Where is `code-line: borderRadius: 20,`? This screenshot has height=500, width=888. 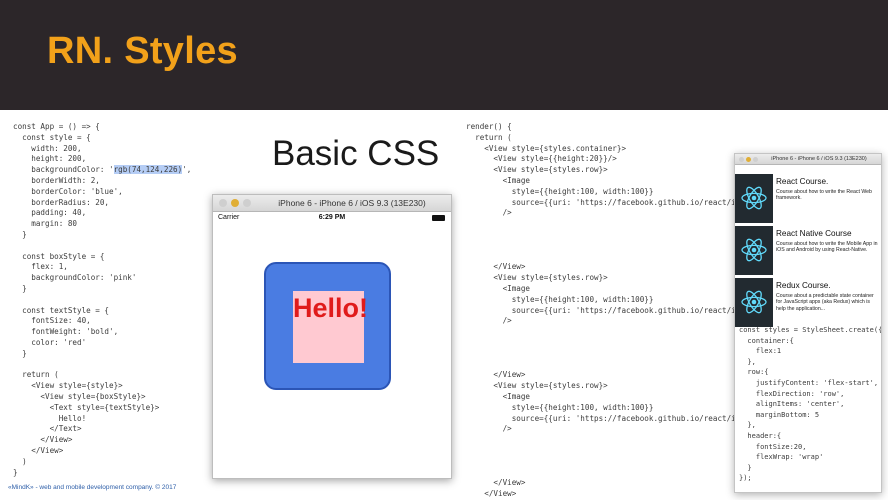
code-line: borderRadius: 20, is located at coordinates (61, 202).